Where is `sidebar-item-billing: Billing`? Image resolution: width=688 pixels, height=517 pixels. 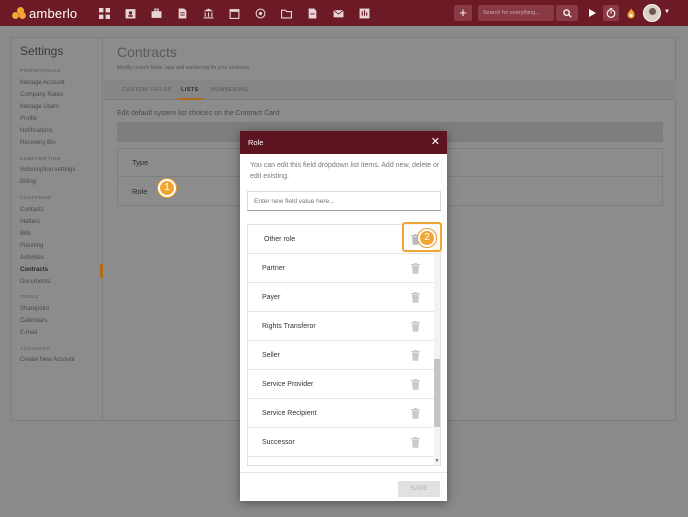
sidebar-item-billing: Billing is located at coordinates (28, 182).